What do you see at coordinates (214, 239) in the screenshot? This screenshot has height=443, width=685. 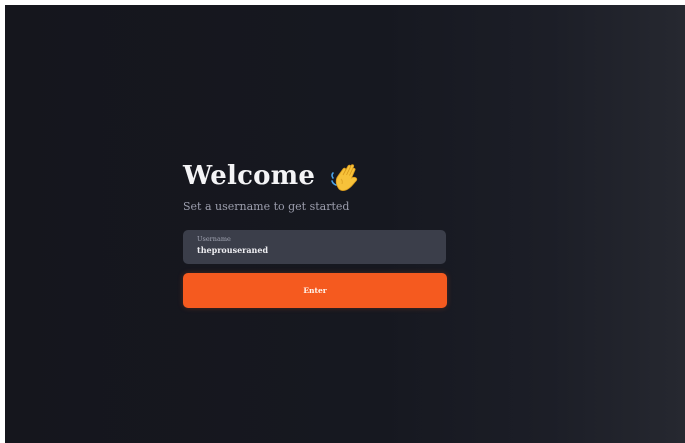 I see `username-label: Username` at bounding box center [214, 239].